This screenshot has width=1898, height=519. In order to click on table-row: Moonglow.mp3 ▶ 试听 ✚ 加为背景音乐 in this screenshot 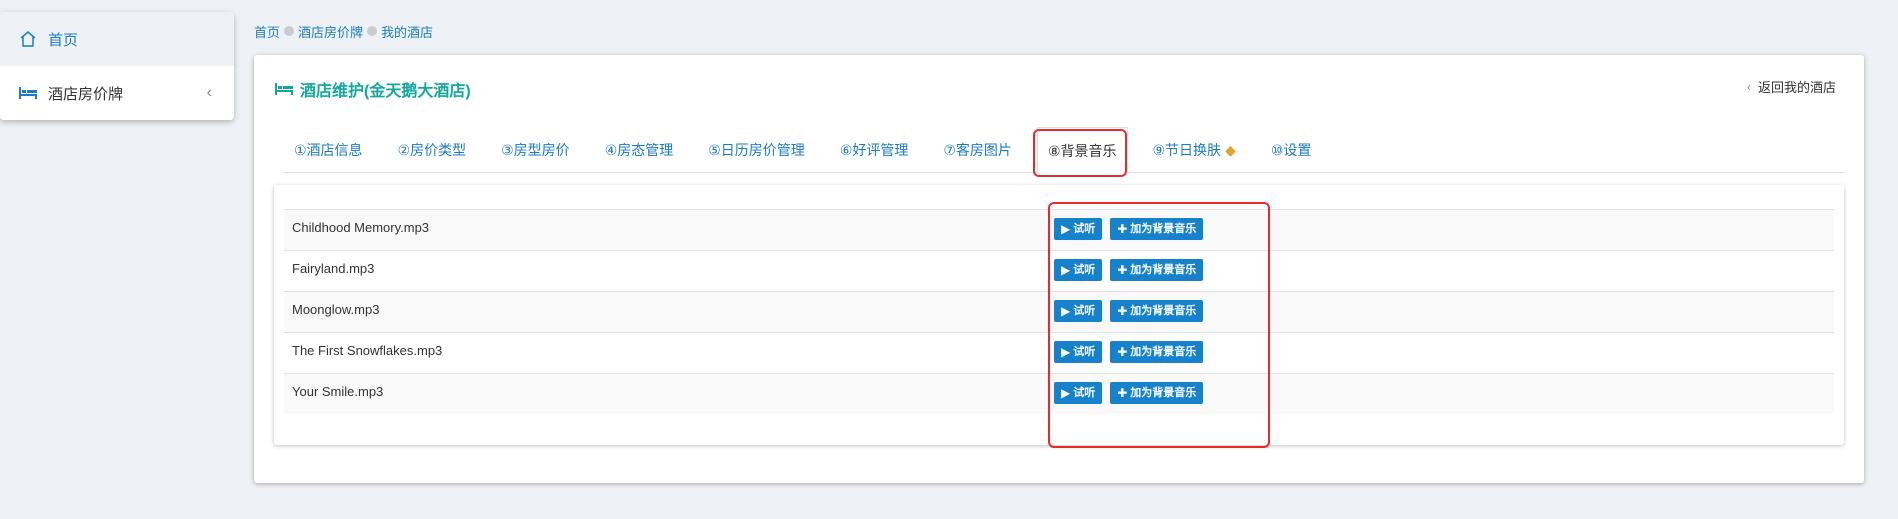, I will do `click(1059, 311)`.